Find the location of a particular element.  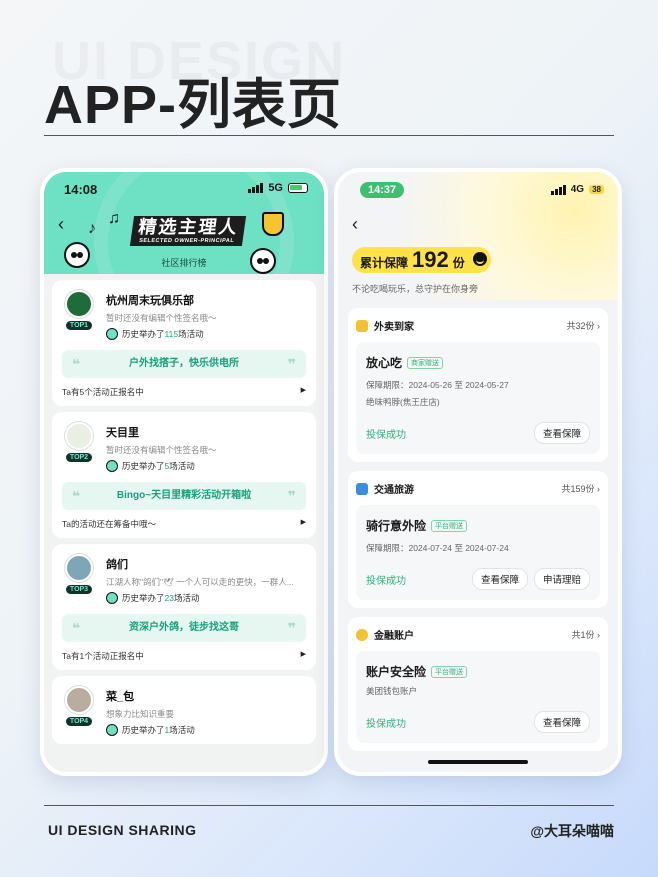

slogan: 不论吃喝玩乐，总守护在你身旁 is located at coordinates (415, 289).